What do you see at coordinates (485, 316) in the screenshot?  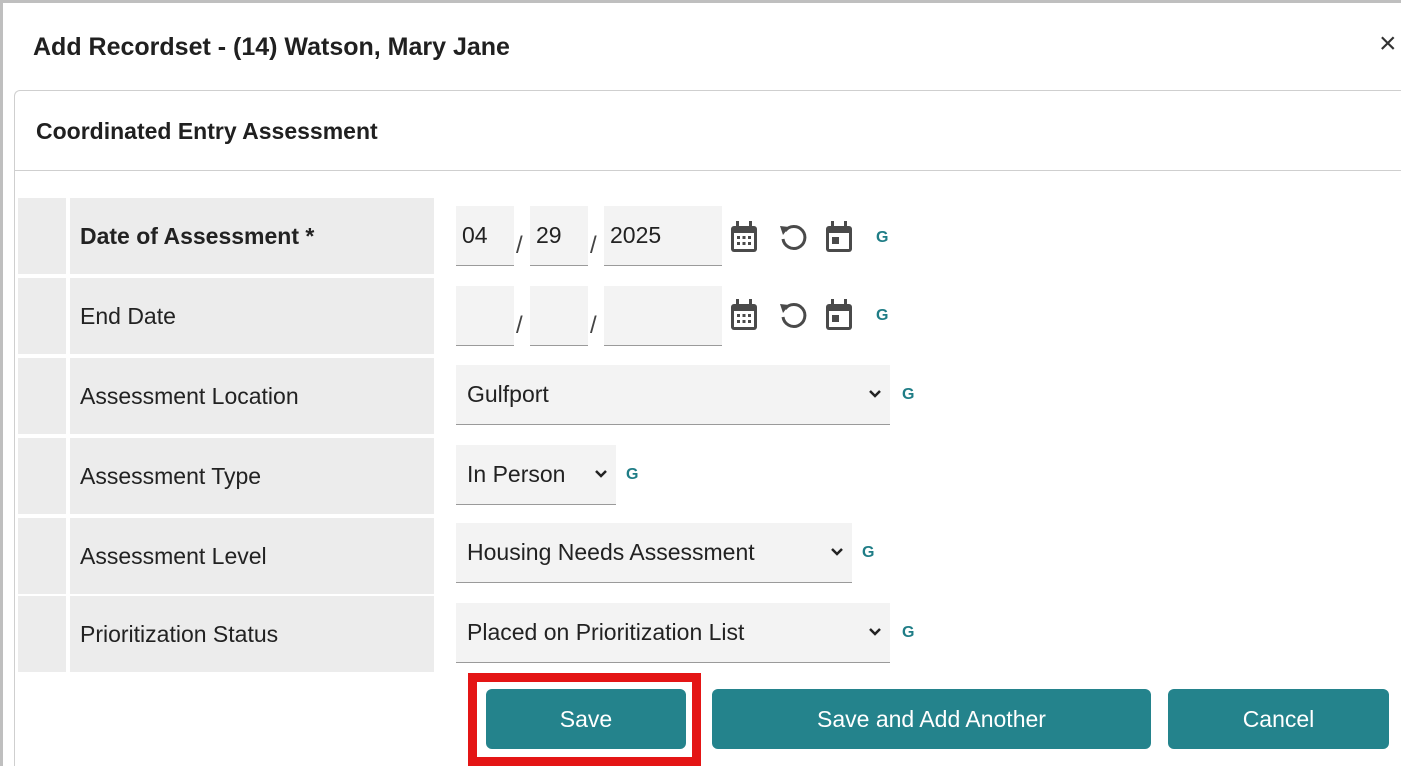 I see `end-date-month` at bounding box center [485, 316].